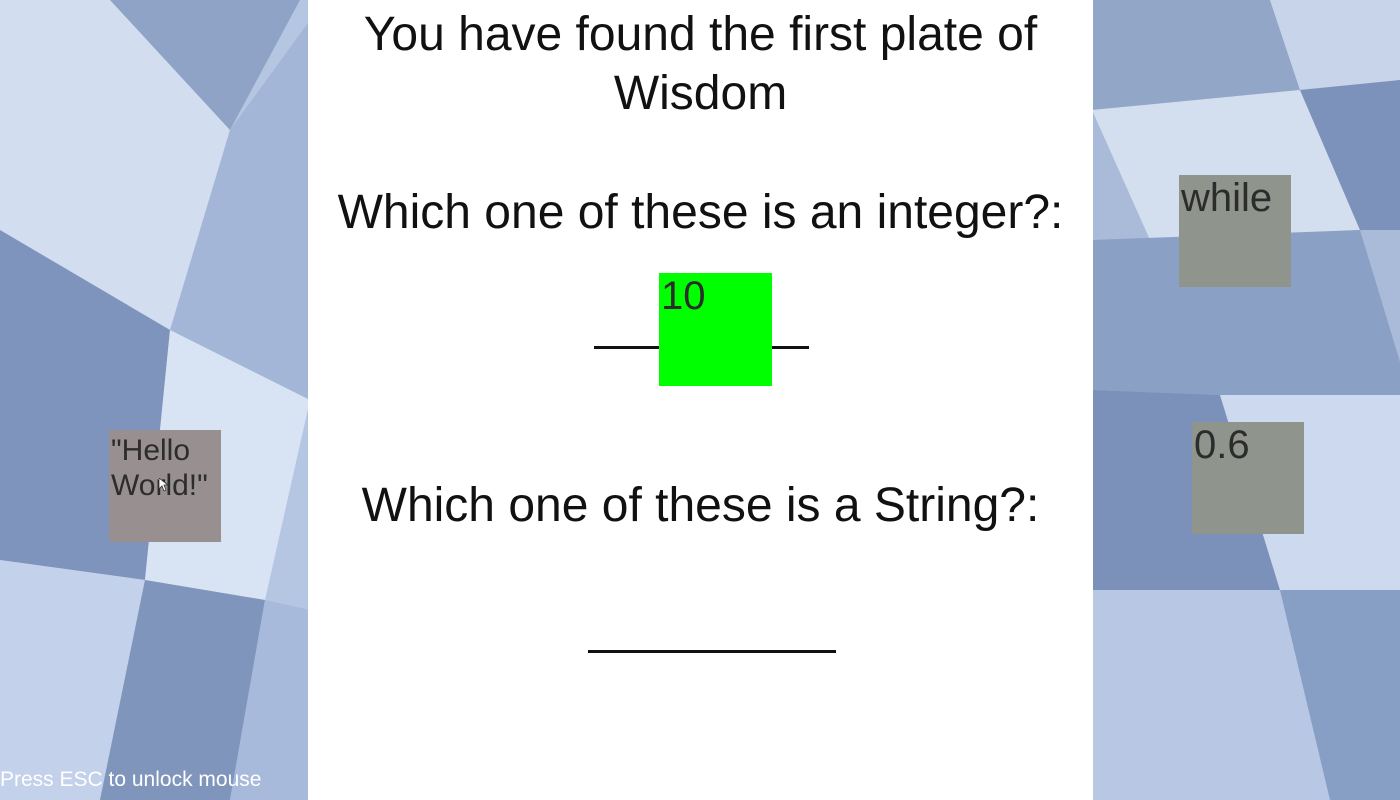 This screenshot has width=1400, height=800. What do you see at coordinates (712, 651) in the screenshot?
I see `string-answer-blank` at bounding box center [712, 651].